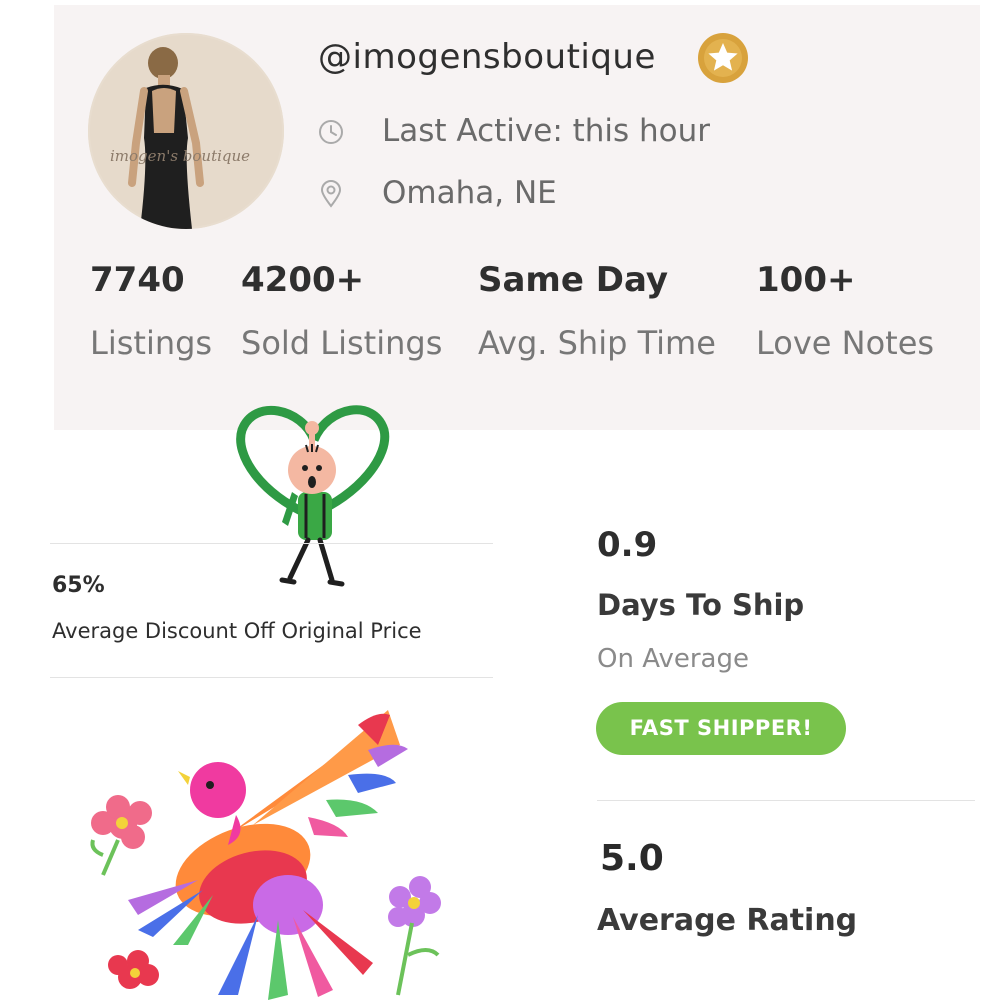  I want to click on stat-label: Avg. Ship Time, so click(597, 343).